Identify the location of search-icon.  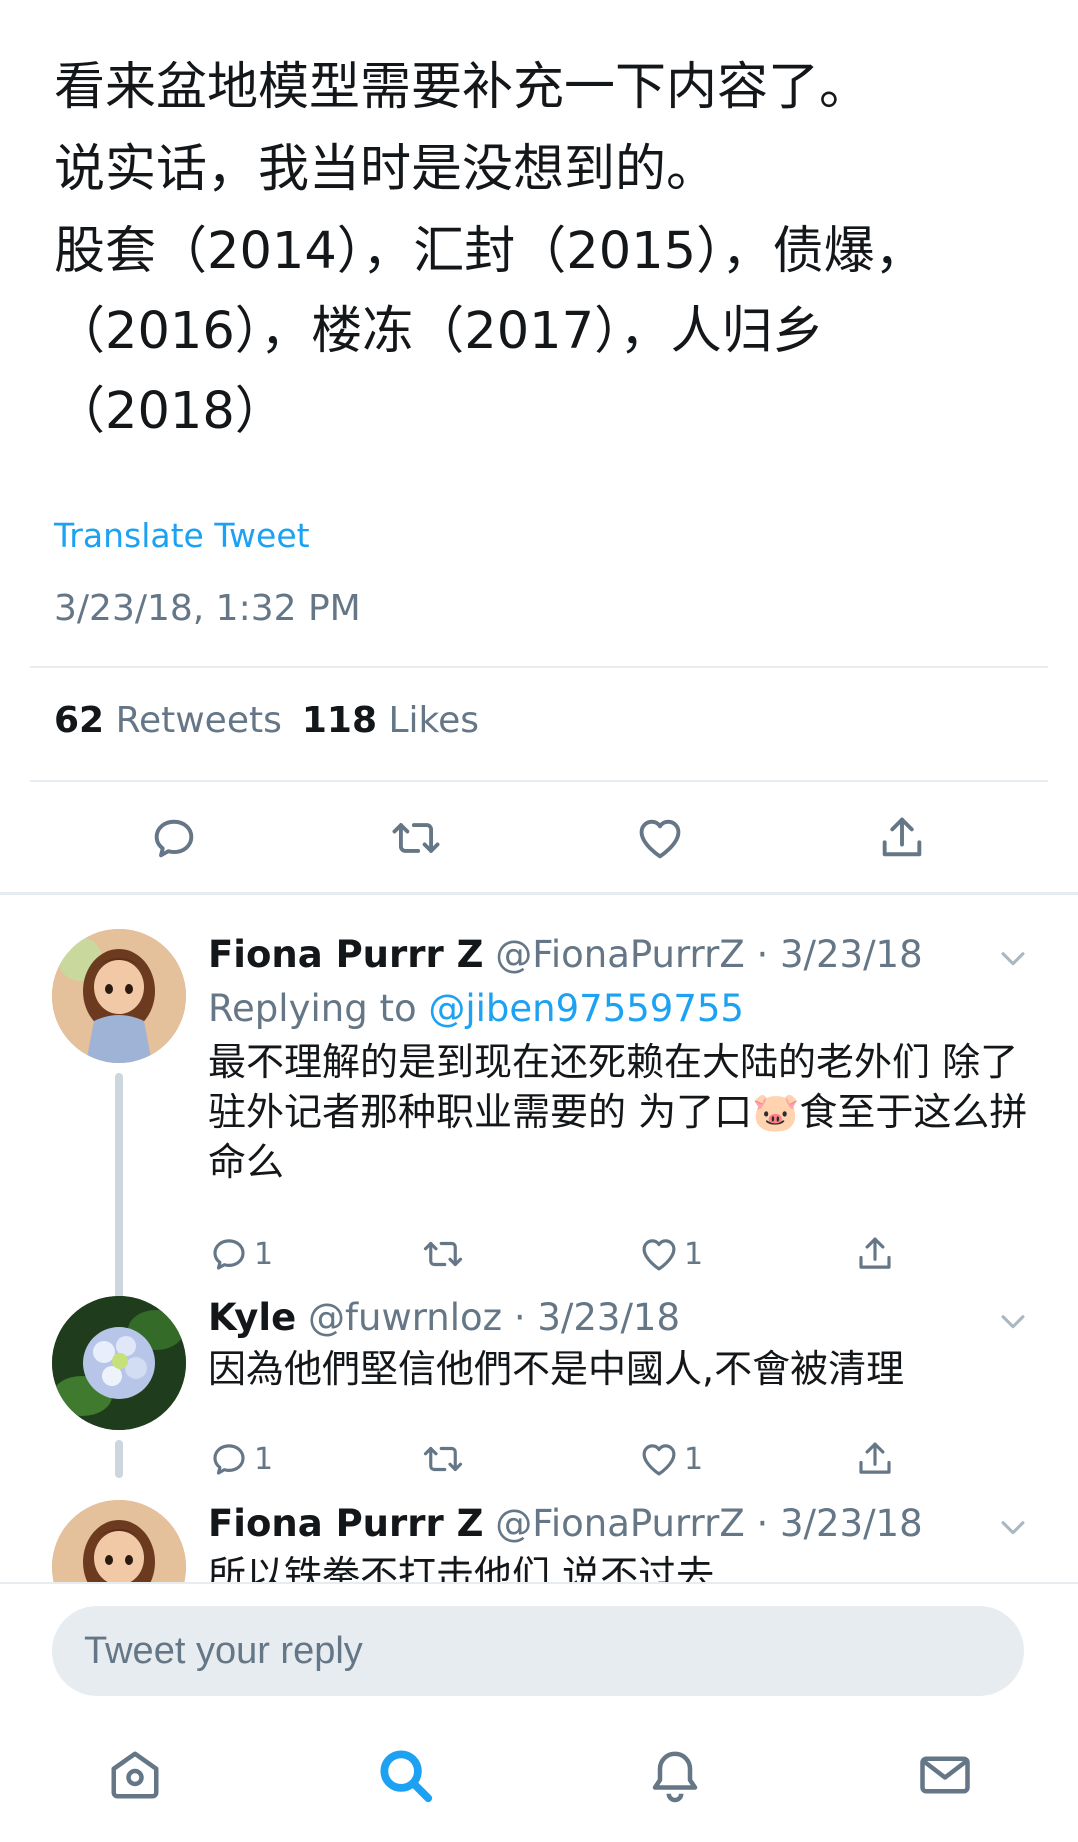
(406, 1776).